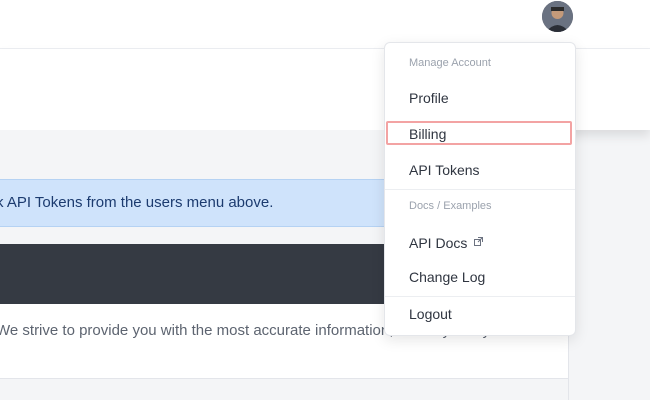 The width and height of the screenshot is (650, 400). I want to click on avatar-image, so click(557, 16).